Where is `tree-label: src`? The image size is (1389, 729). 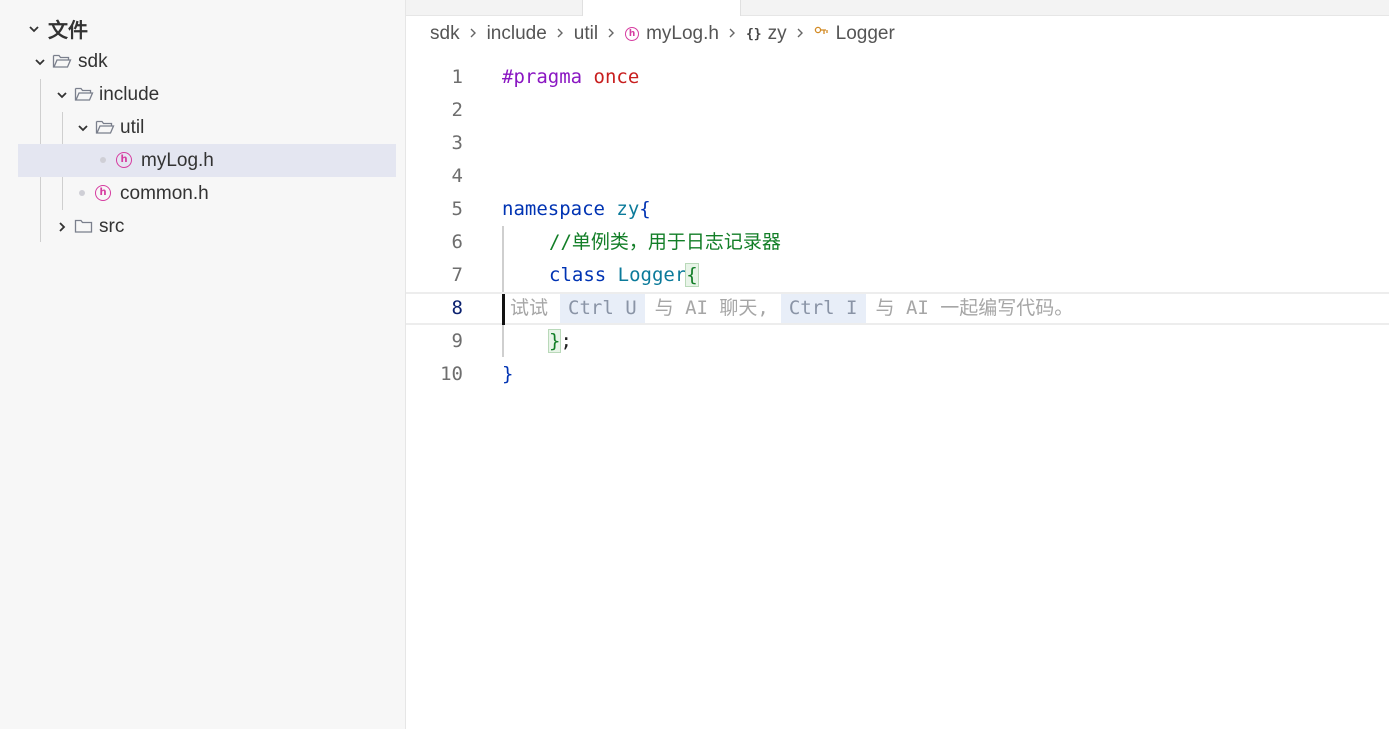
tree-label: src is located at coordinates (112, 226).